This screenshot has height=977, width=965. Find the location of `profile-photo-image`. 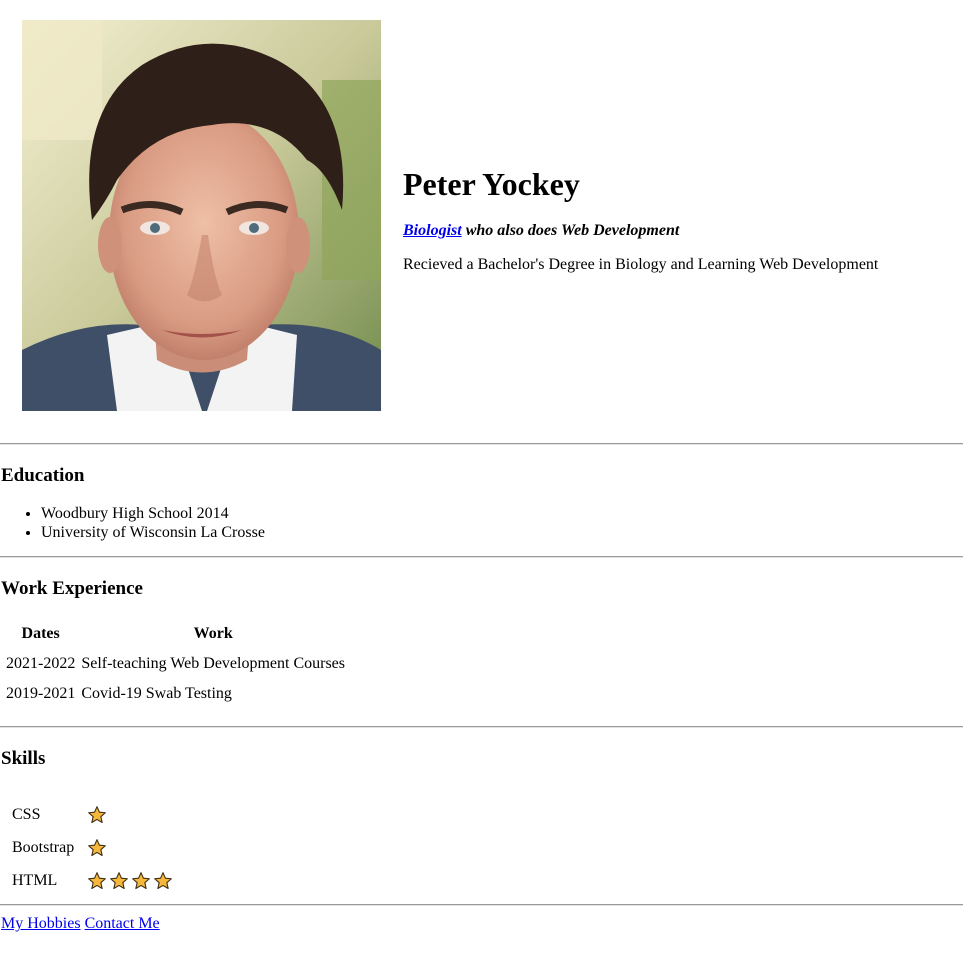

profile-photo-image is located at coordinates (201, 215).